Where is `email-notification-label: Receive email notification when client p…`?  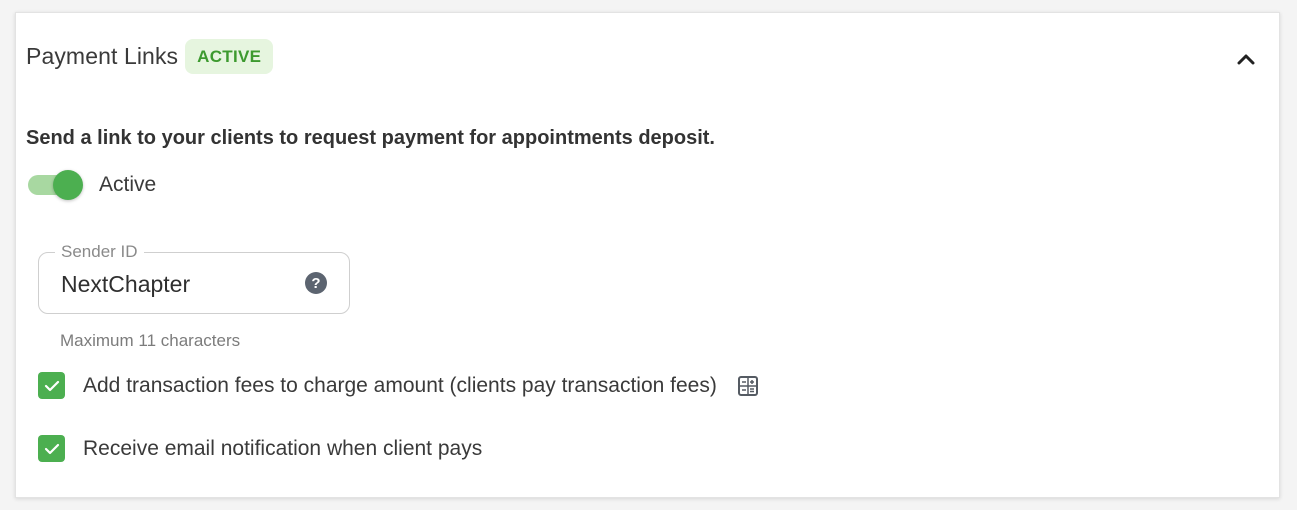 email-notification-label: Receive email notification when client p… is located at coordinates (283, 448).